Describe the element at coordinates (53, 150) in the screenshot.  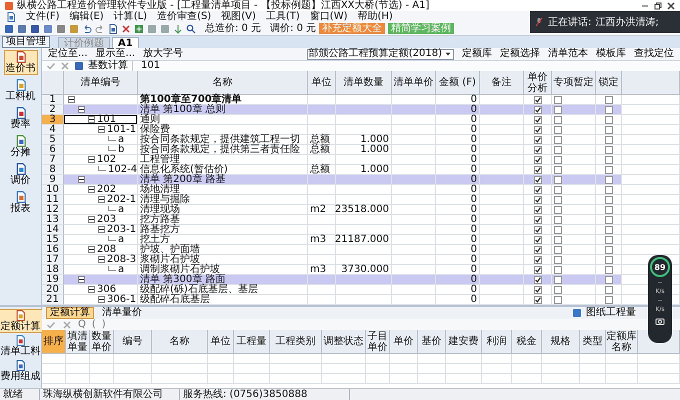
I see `row-number: 6` at that location.